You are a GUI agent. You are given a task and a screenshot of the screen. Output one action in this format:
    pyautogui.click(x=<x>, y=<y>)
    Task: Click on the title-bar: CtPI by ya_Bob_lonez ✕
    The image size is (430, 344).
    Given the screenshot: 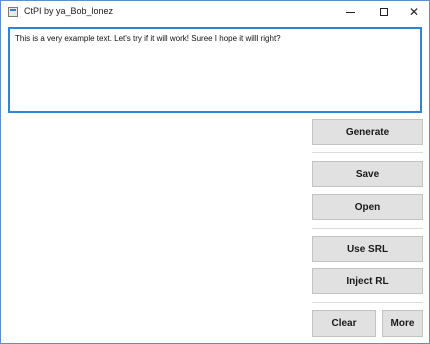 What is the action you would take?
    pyautogui.click(x=215, y=12)
    